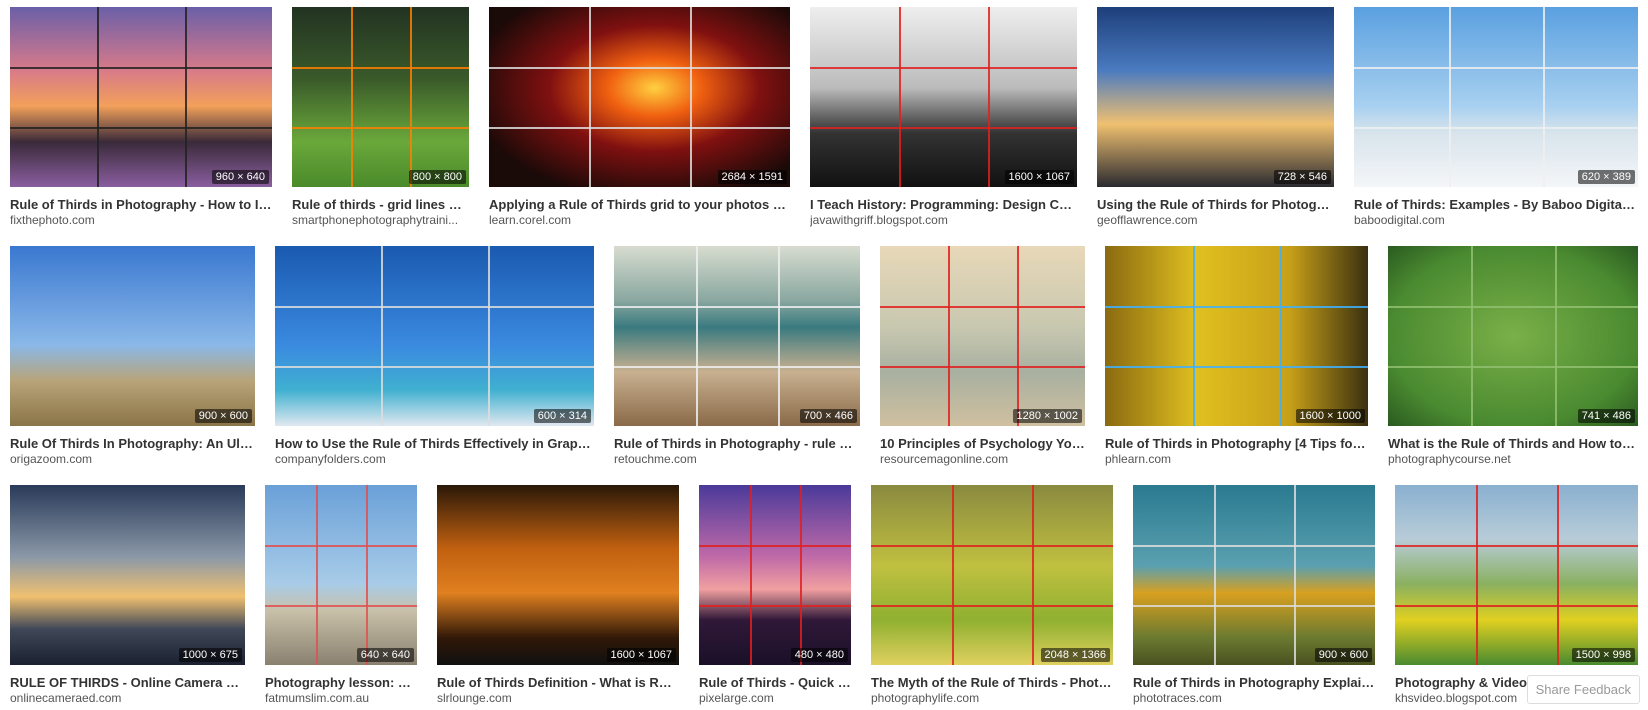 The image size is (1648, 710). Describe the element at coordinates (641, 655) in the screenshot. I see `image-dimensions-badge: 1600 × 1067` at that location.